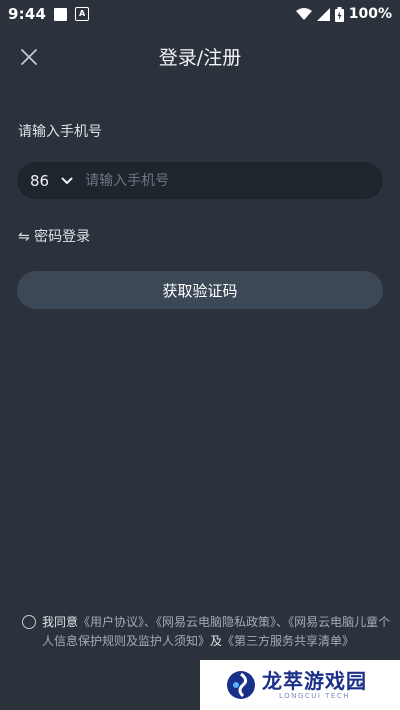  What do you see at coordinates (49, 14) in the screenshot?
I see `status-left: 9:44 A` at bounding box center [49, 14].